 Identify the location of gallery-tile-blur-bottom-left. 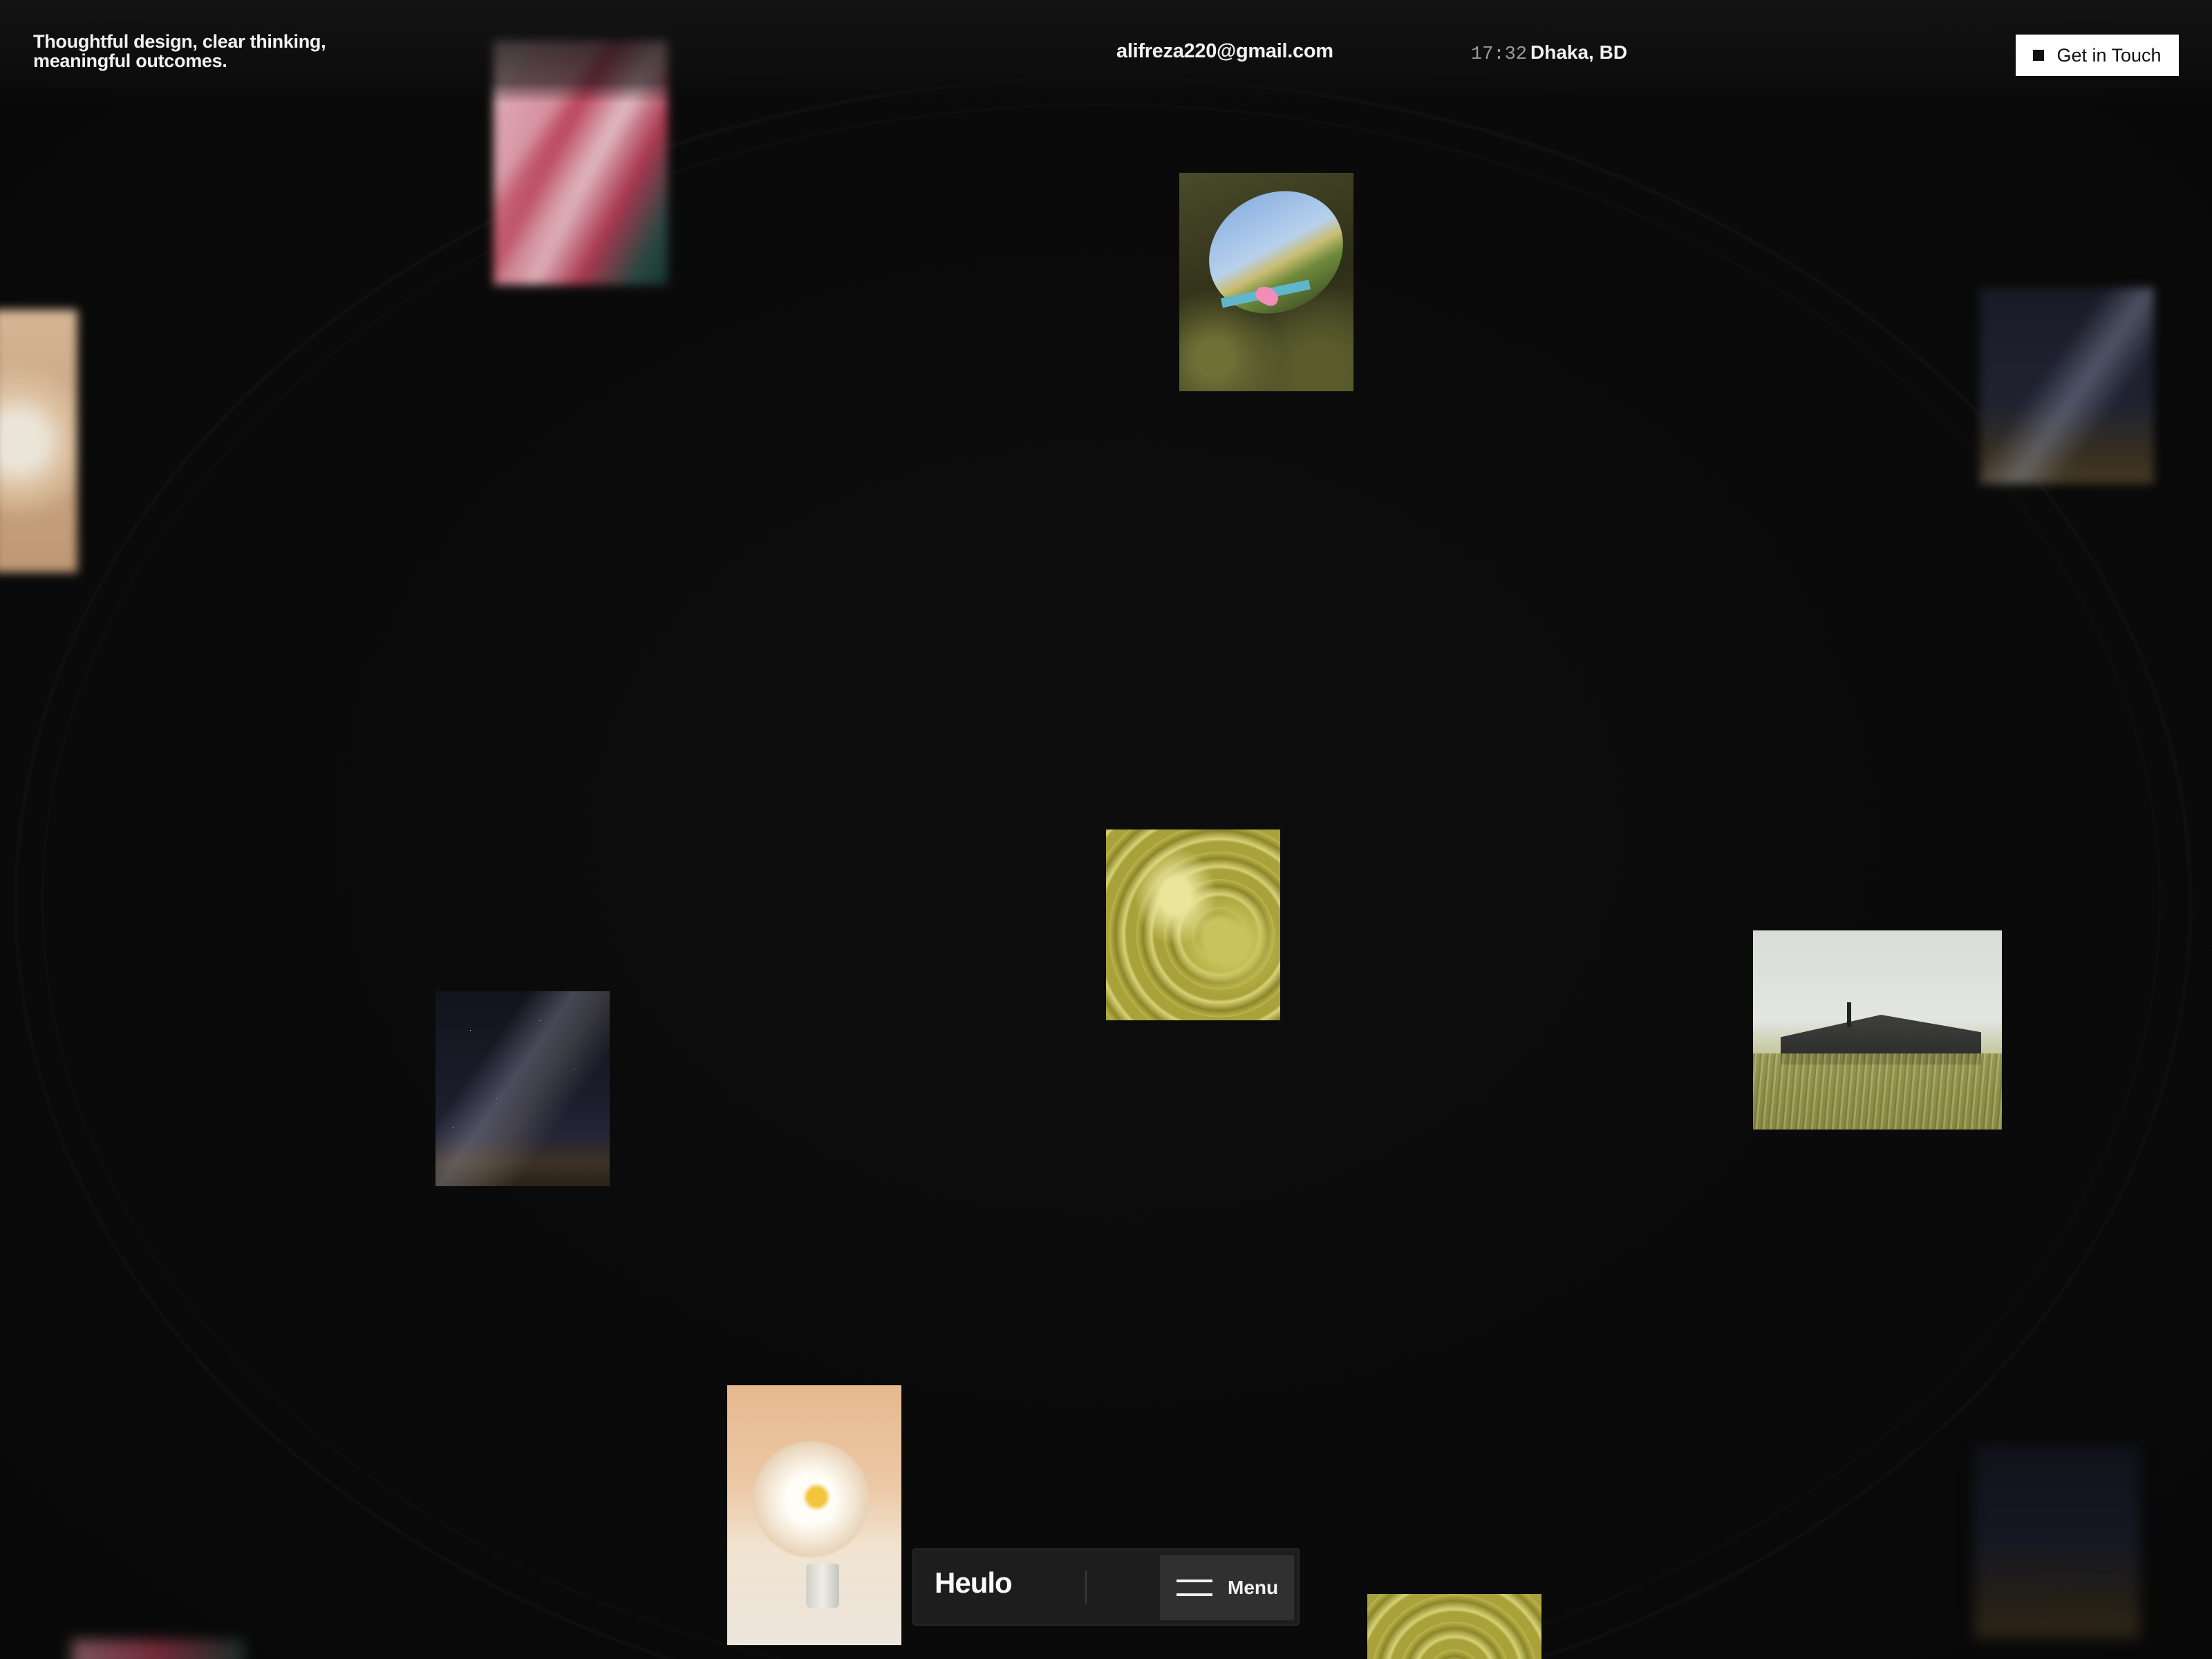
(158, 1649).